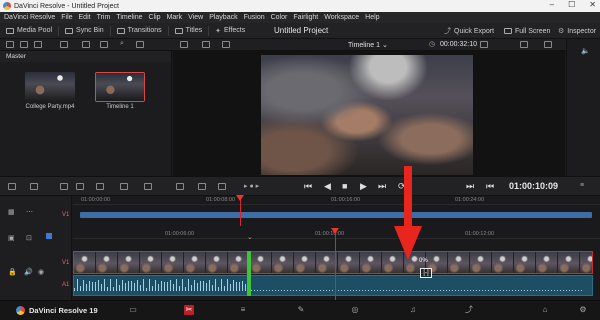  Describe the element at coordinates (341, 17) in the screenshot. I see `menu-workspace: Workspace` at that location.